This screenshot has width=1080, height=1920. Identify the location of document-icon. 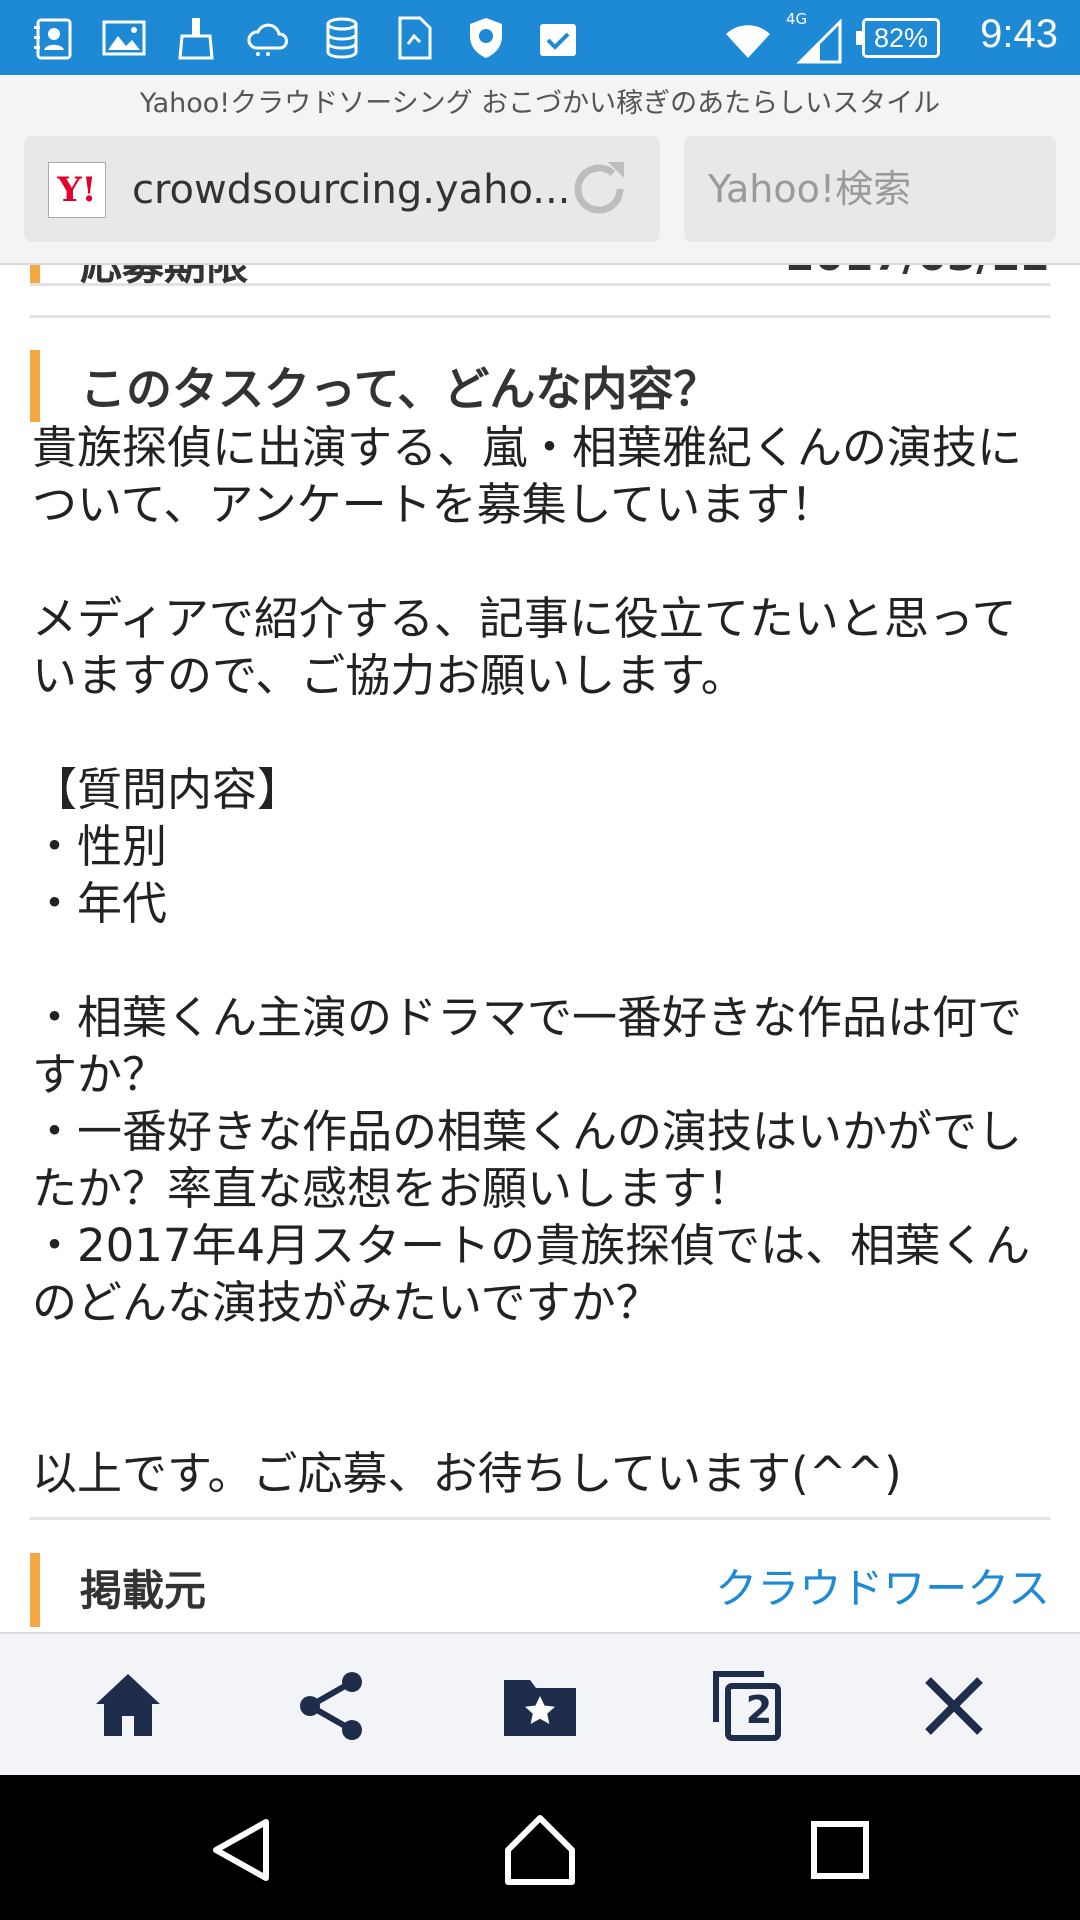
(414, 38).